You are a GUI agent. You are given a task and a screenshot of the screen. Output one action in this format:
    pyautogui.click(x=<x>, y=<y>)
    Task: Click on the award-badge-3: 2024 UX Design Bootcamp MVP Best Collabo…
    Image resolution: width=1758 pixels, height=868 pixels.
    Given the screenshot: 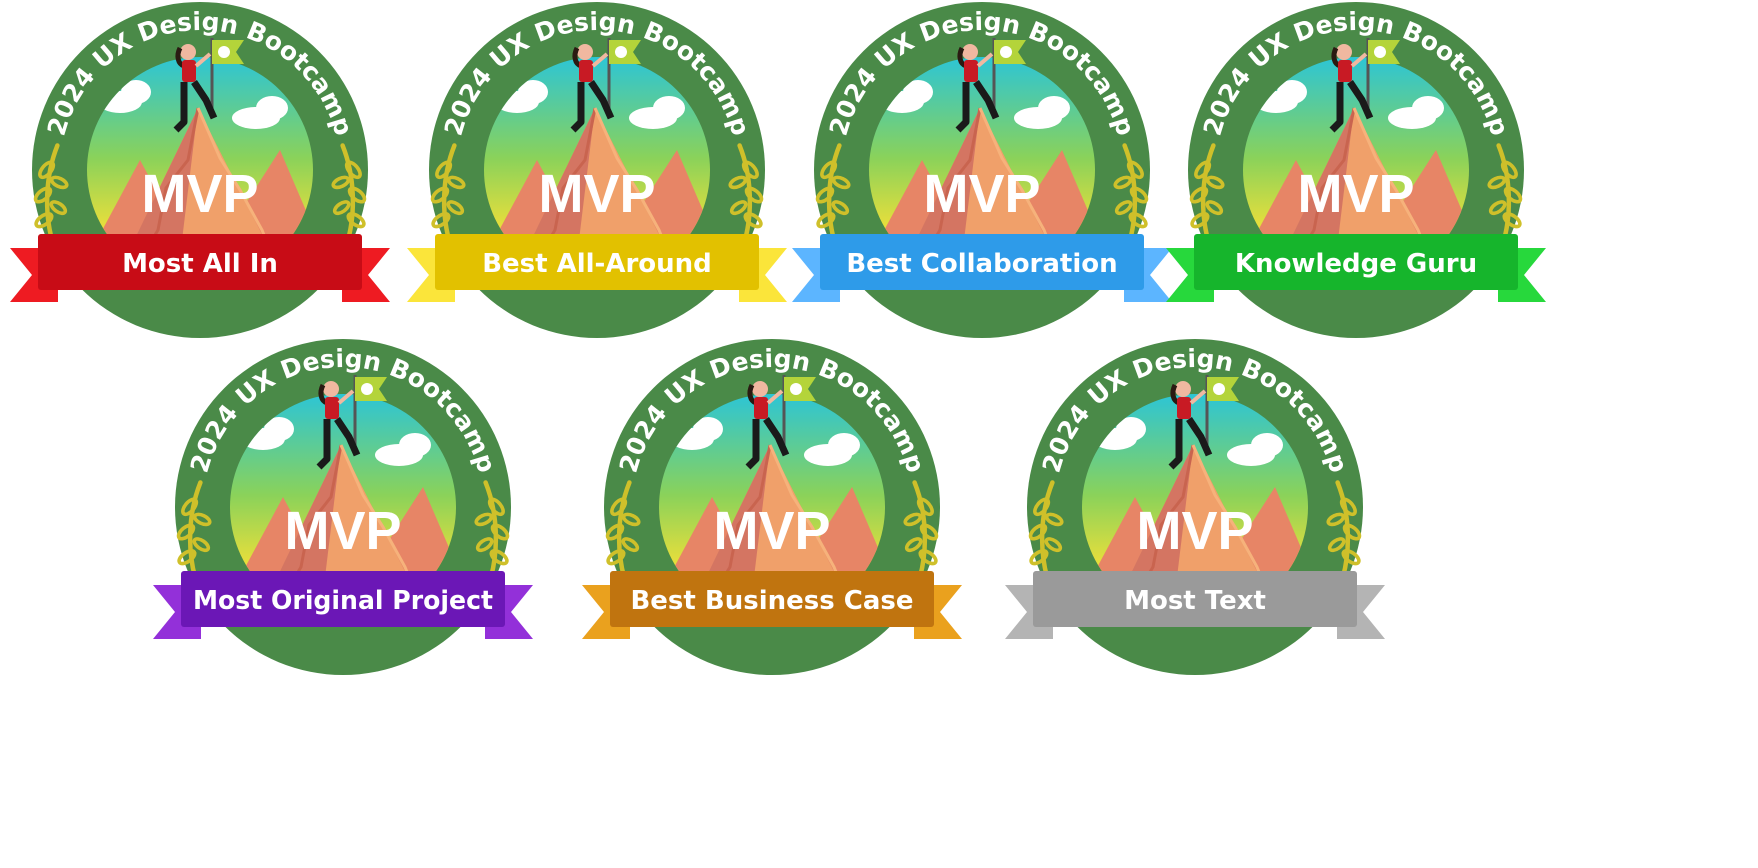 What is the action you would take?
    pyautogui.click(x=982, y=185)
    